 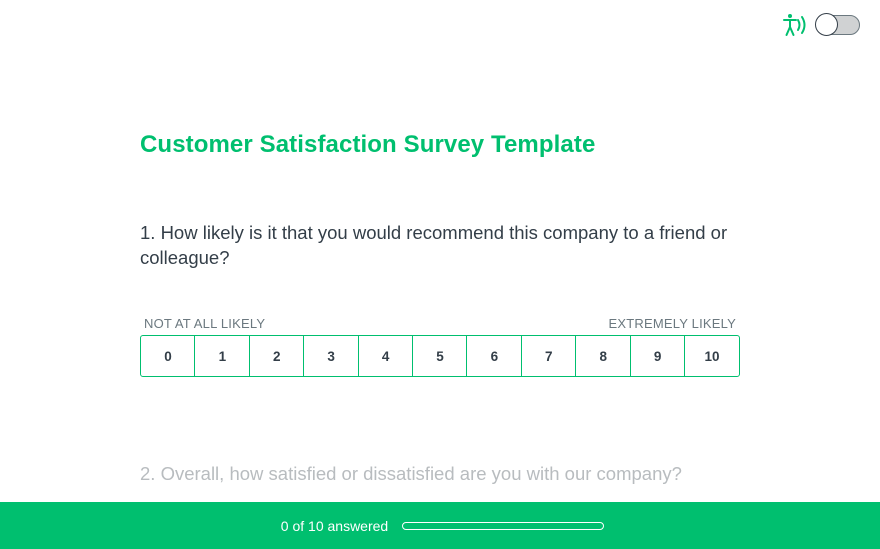 I want to click on scale-option-9: 9, so click(x=657, y=356).